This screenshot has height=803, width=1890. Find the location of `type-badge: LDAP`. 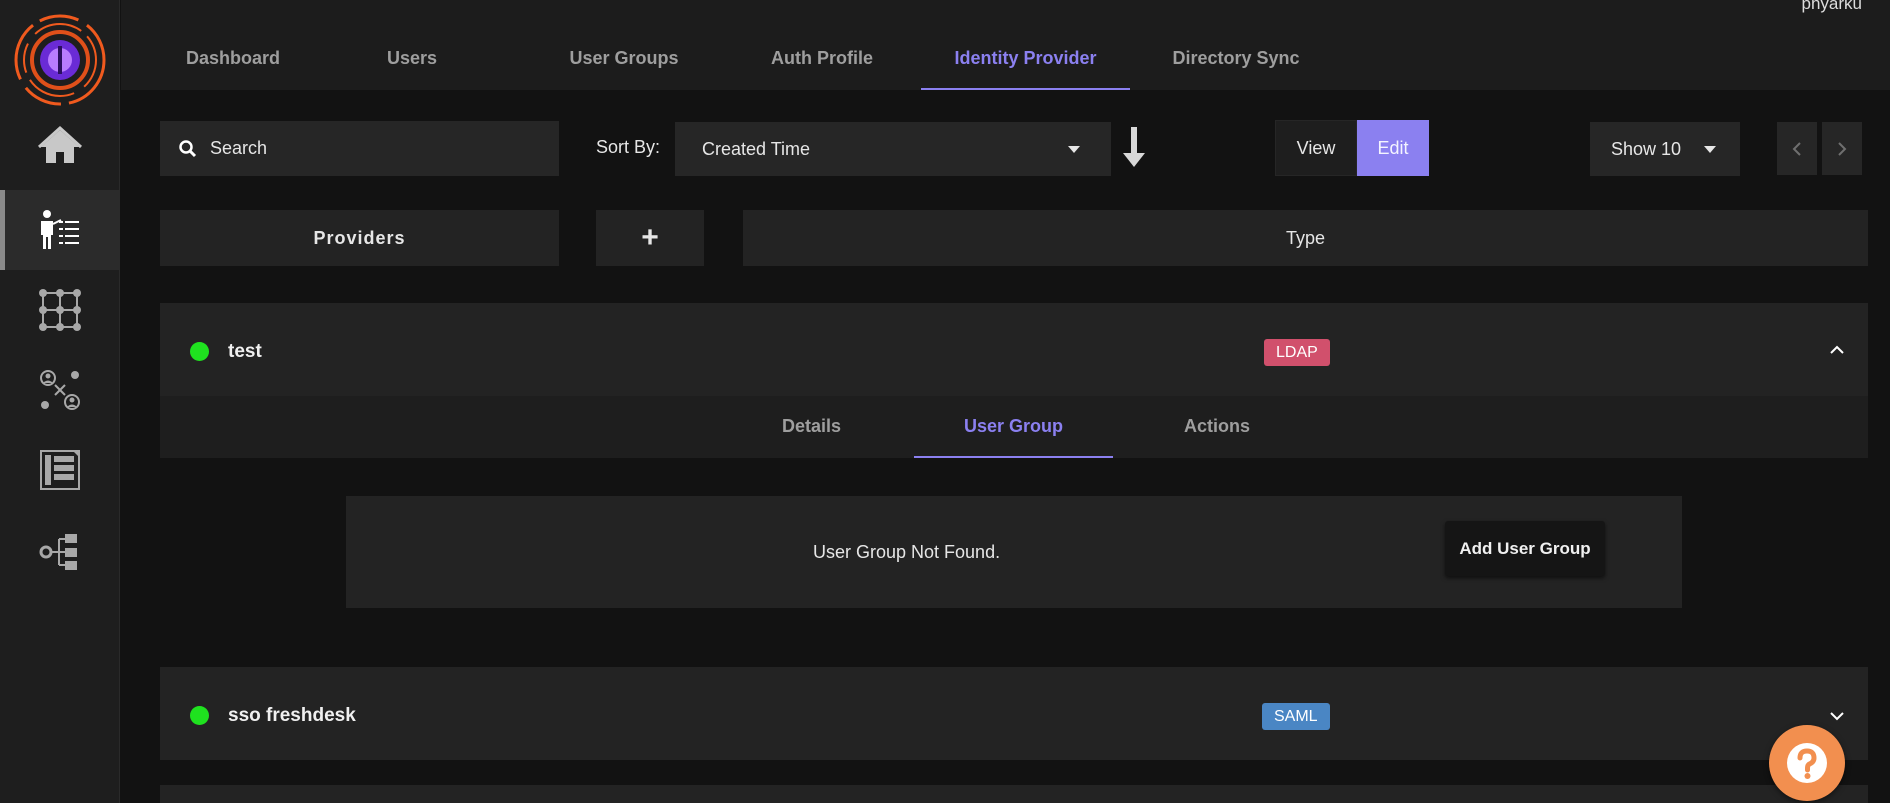

type-badge: LDAP is located at coordinates (1297, 352).